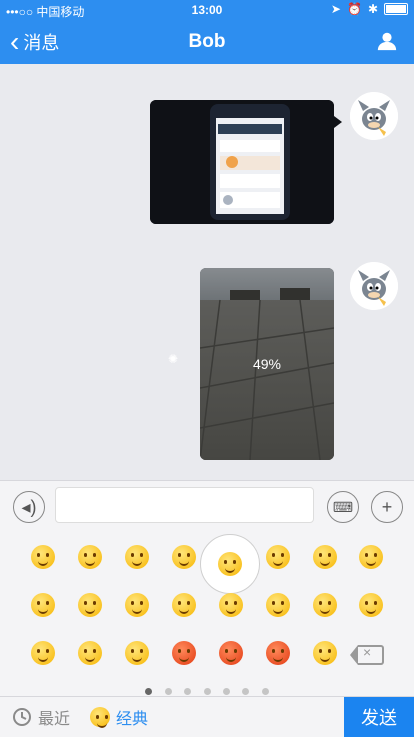 The height and width of the screenshot is (737, 414). Describe the element at coordinates (184, 505) in the screenshot. I see `message-input` at that location.